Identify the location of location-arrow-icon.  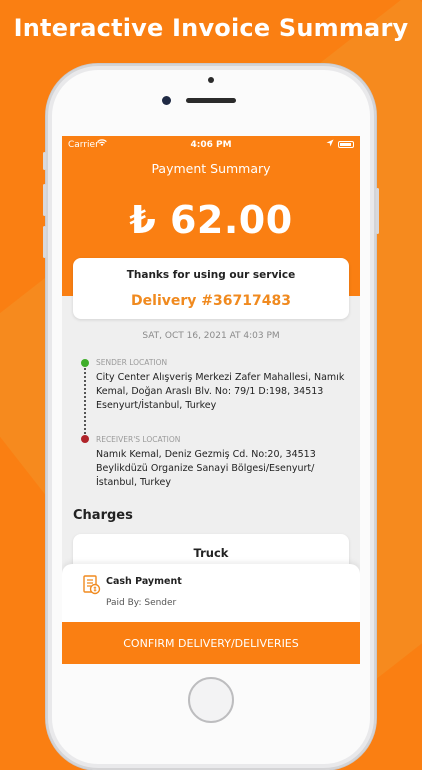
(330, 144).